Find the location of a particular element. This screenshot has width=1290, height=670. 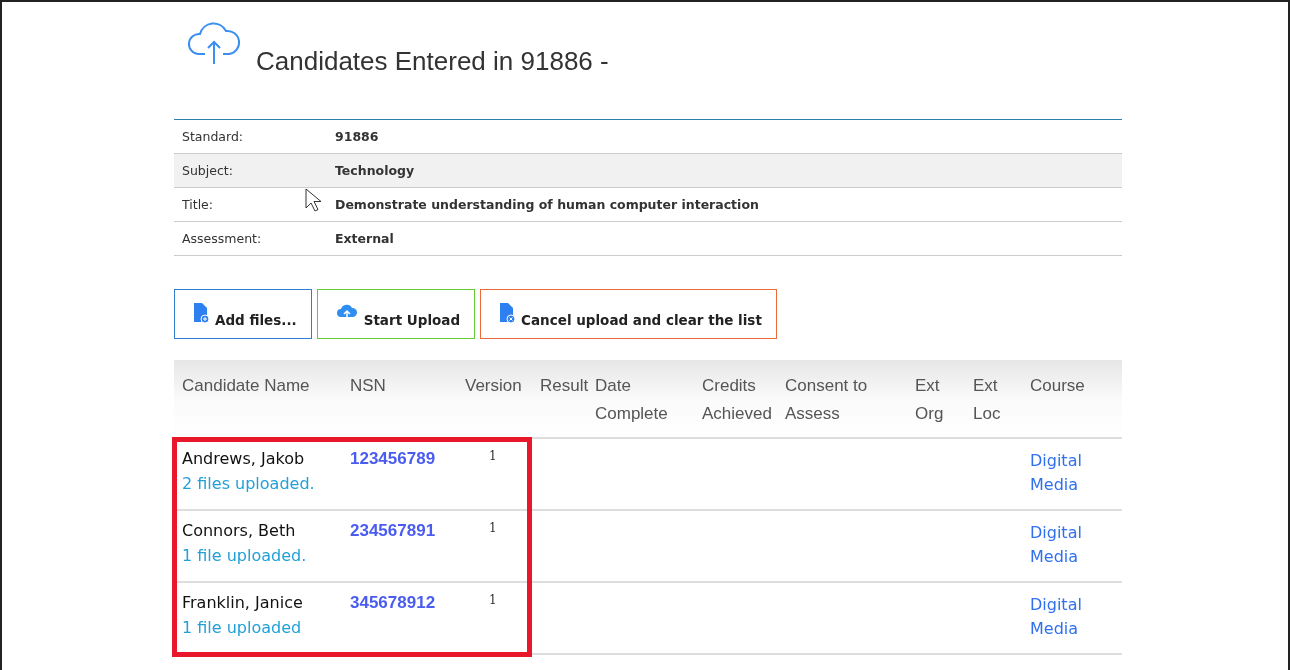

column-header: Date is located at coordinates (613, 386).